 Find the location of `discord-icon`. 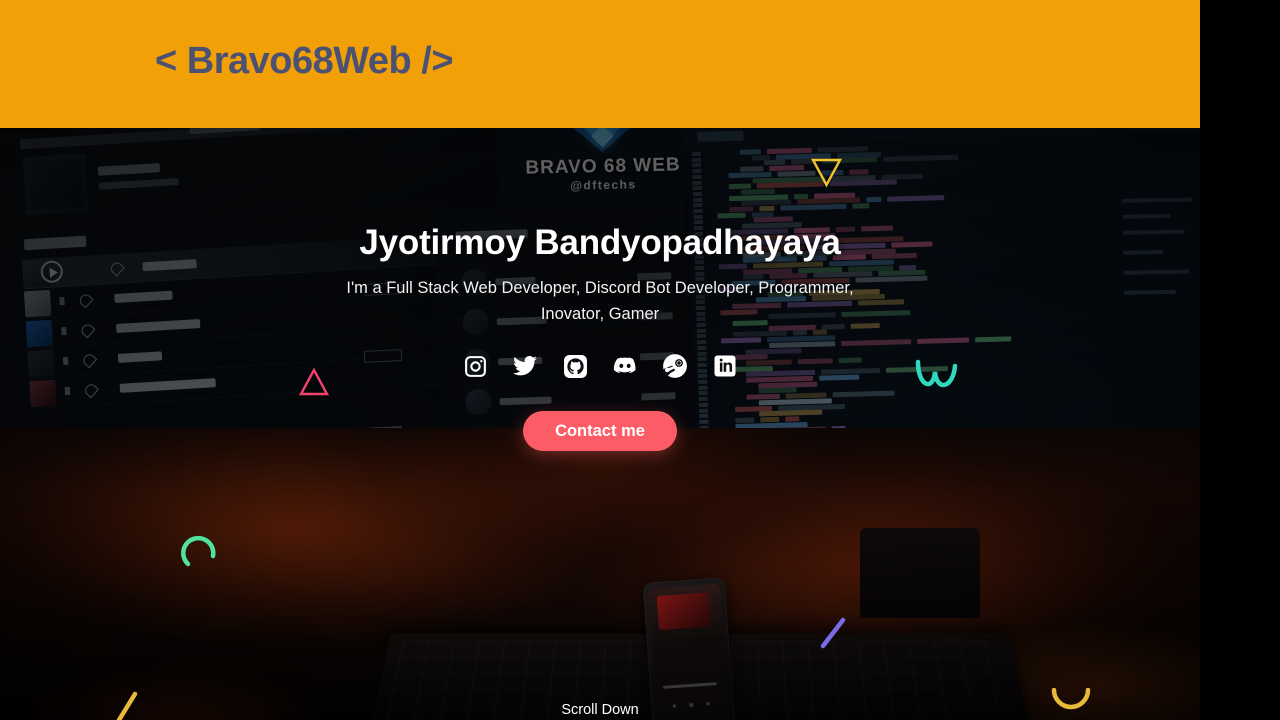

discord-icon is located at coordinates (624, 365).